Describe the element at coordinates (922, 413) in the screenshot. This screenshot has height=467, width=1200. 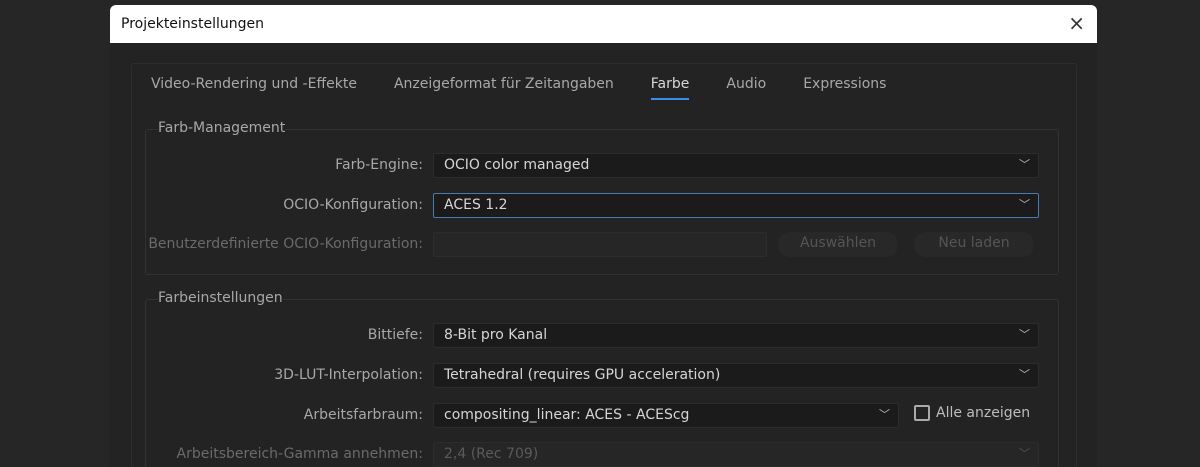
I see `checkbox-box` at that location.